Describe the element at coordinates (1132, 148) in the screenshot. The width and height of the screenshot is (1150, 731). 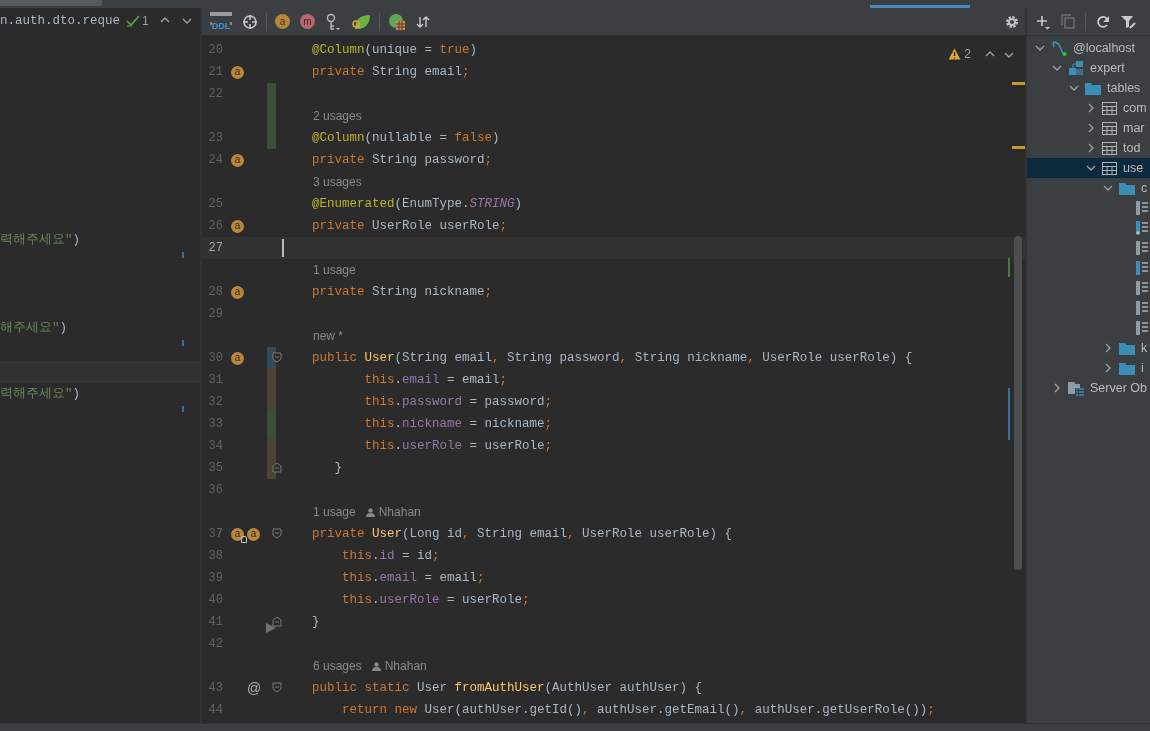
I see `tree-label: tod` at that location.